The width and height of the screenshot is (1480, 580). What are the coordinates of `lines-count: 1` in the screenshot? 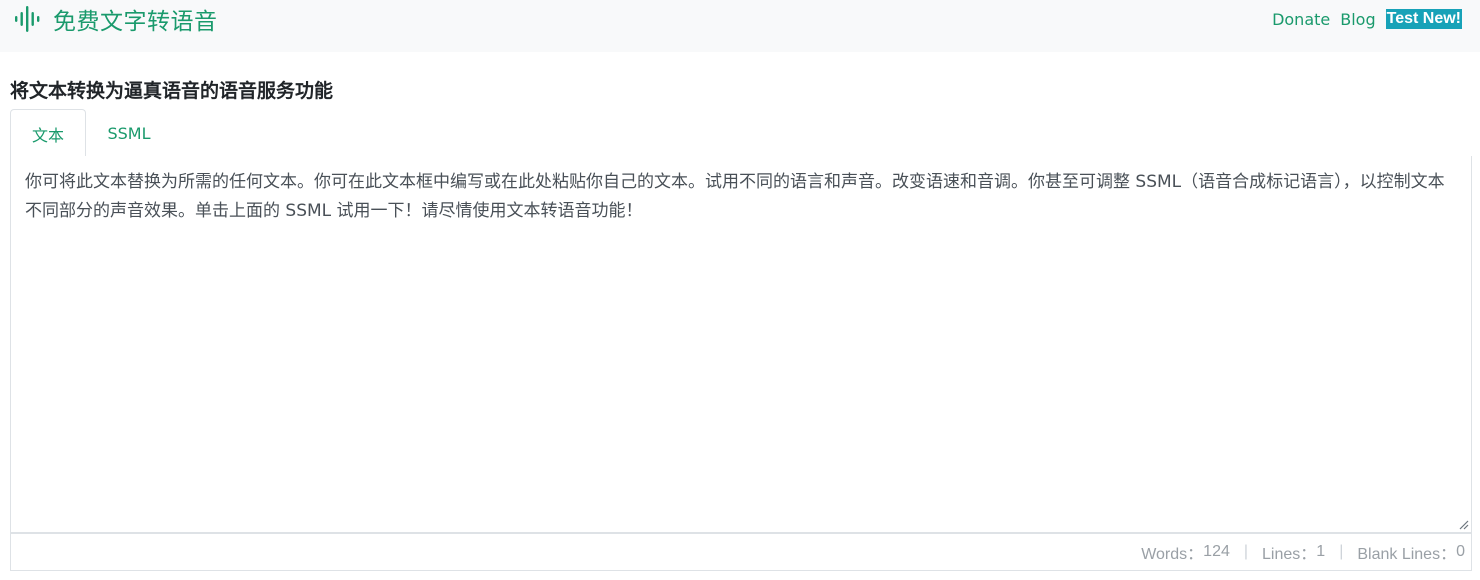 It's located at (1321, 551).